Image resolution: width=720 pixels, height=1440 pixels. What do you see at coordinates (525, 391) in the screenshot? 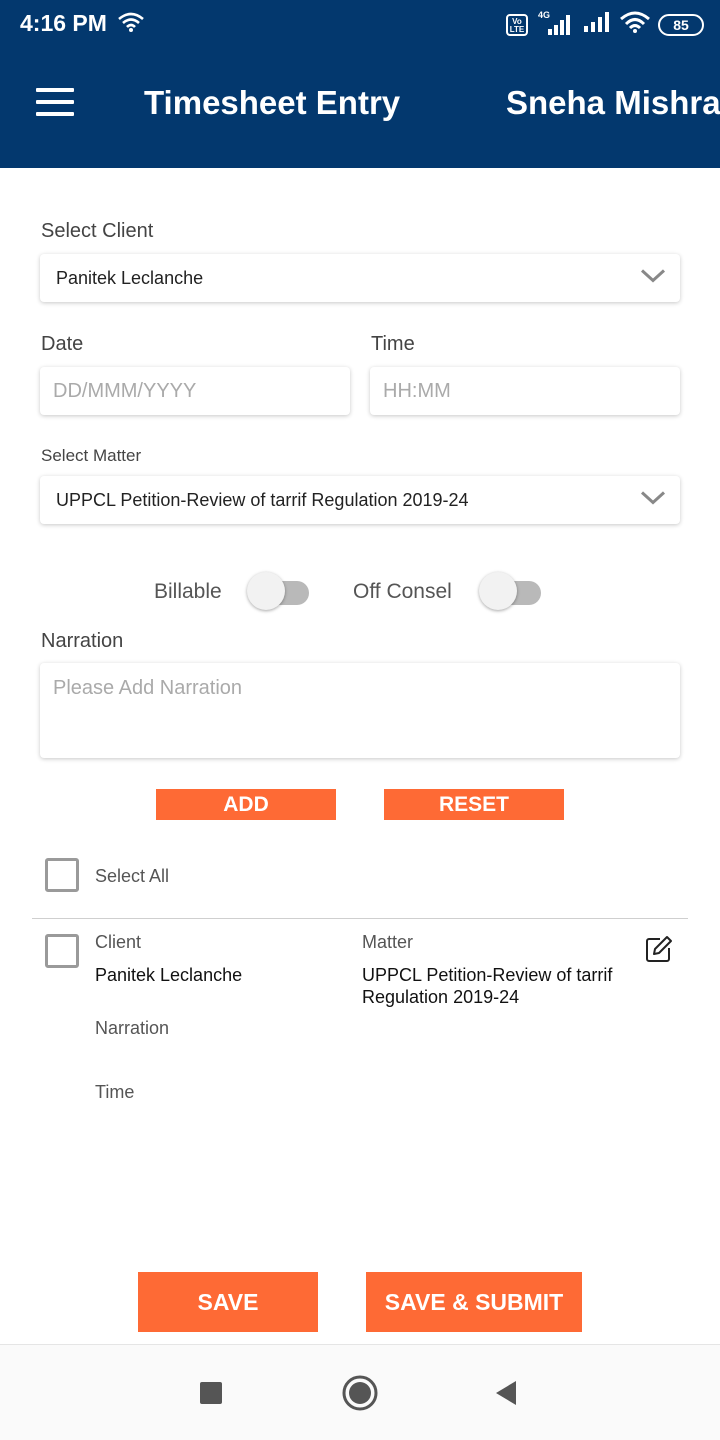
I see `time-field: HH:MM` at bounding box center [525, 391].